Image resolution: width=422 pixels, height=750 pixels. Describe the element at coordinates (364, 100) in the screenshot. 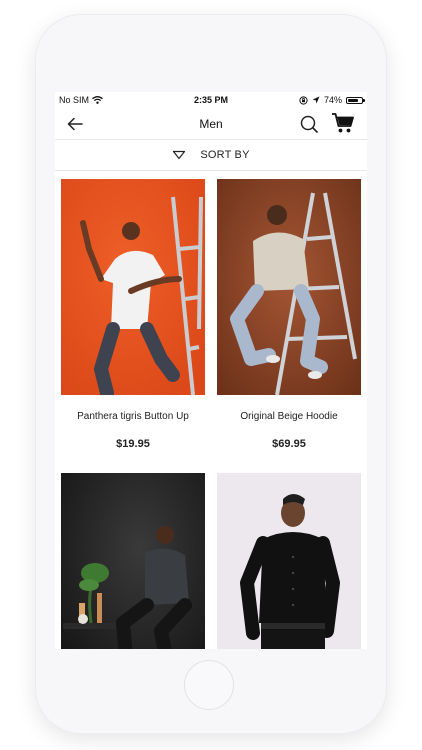

I see `battery-tip` at that location.